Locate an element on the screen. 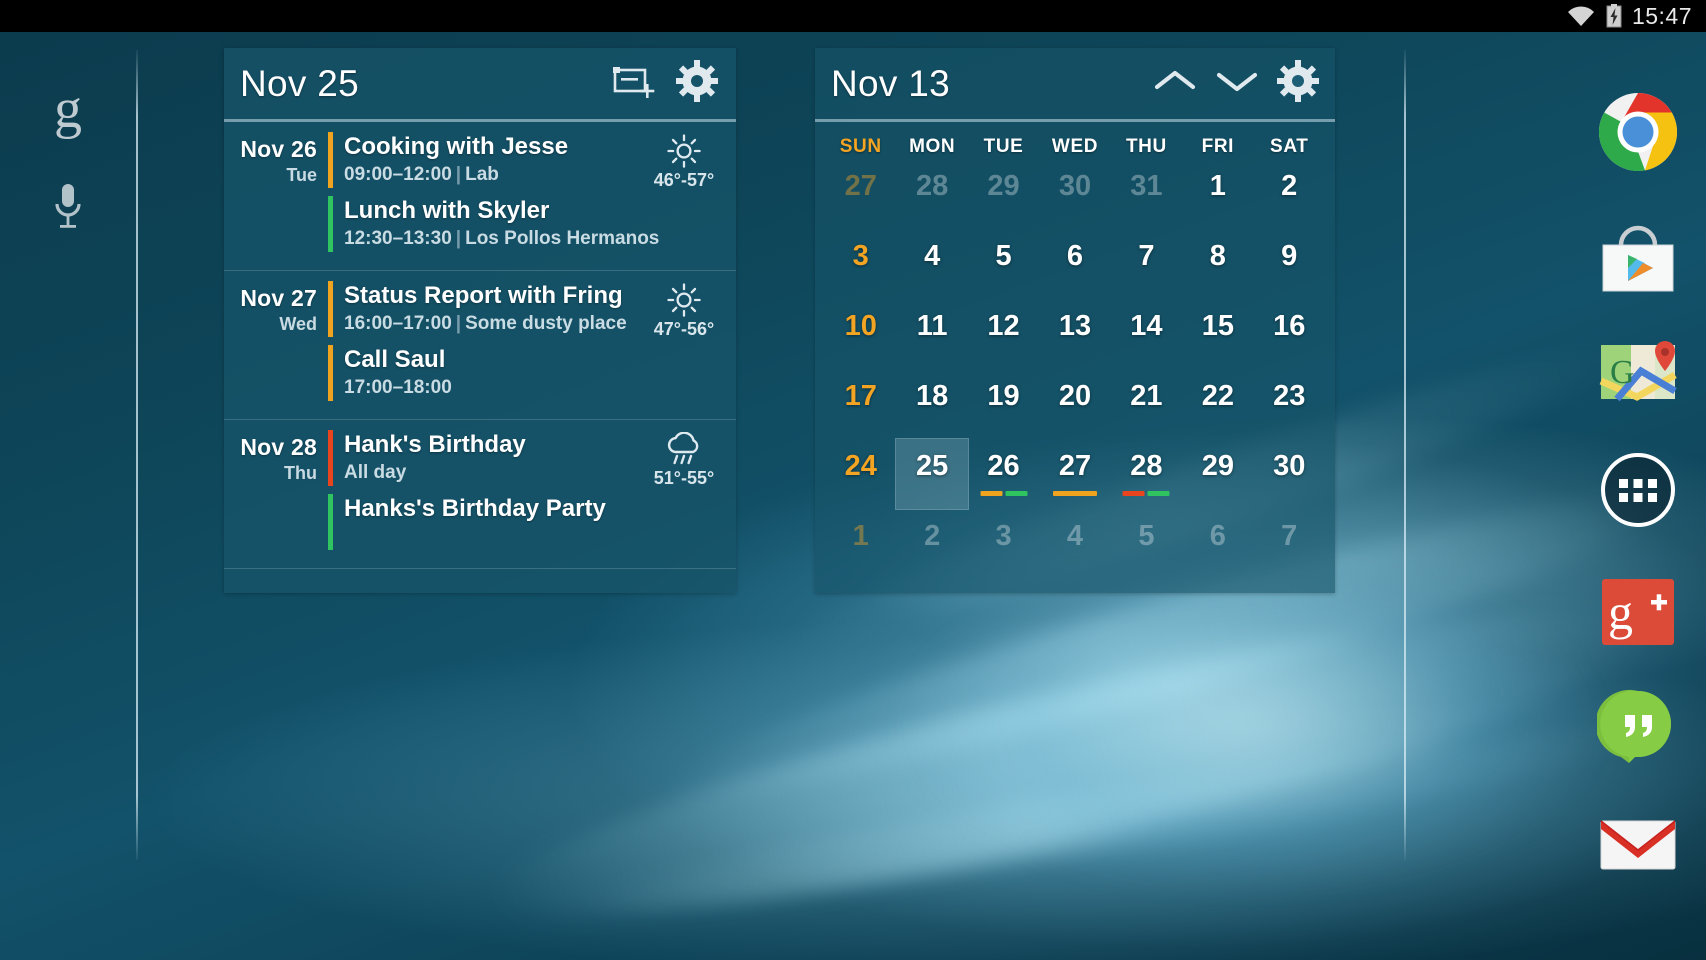  month-day-cell: 15 is located at coordinates (1217, 337).